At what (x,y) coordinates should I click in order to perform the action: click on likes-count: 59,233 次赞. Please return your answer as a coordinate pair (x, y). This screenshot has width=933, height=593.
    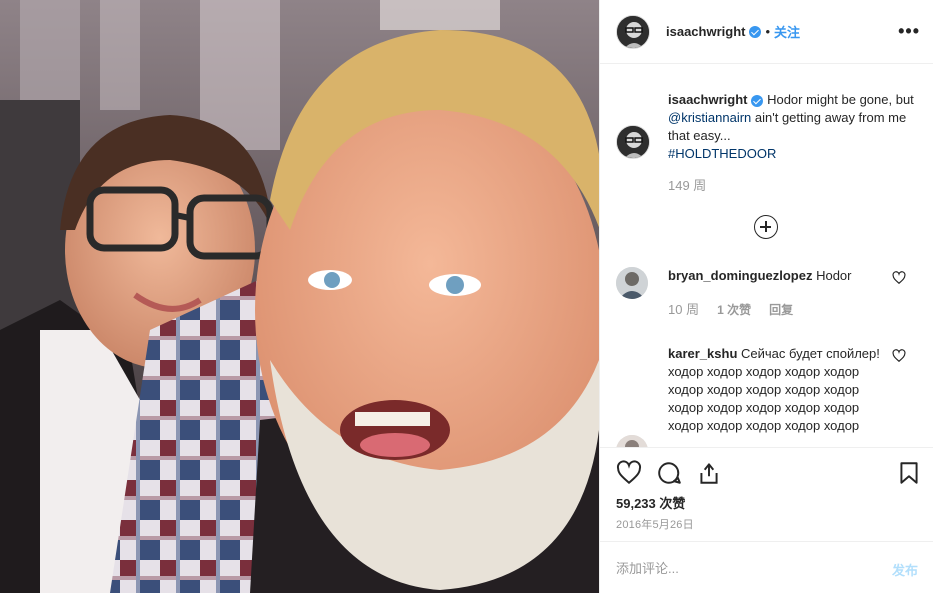
    Looking at the image, I should click on (650, 502).